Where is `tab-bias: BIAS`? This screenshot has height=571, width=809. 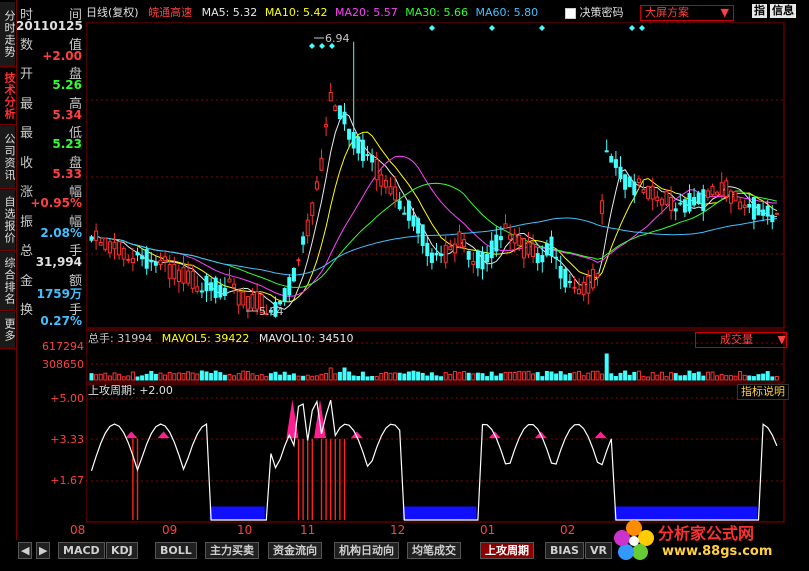
tab-bias: BIAS is located at coordinates (564, 550).